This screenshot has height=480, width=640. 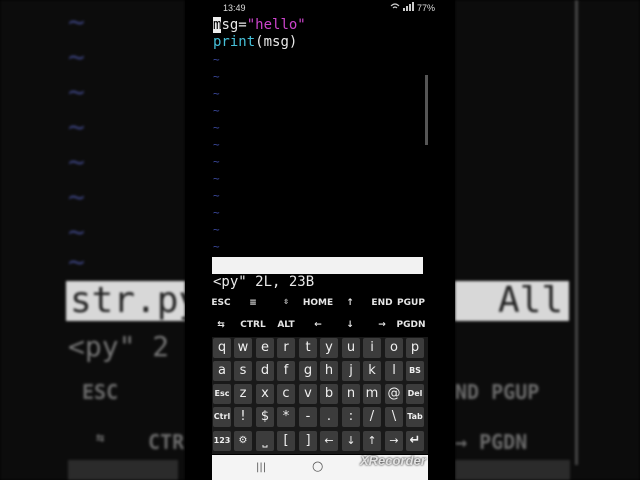 I want to click on print-arg: msg, so click(x=276, y=42).